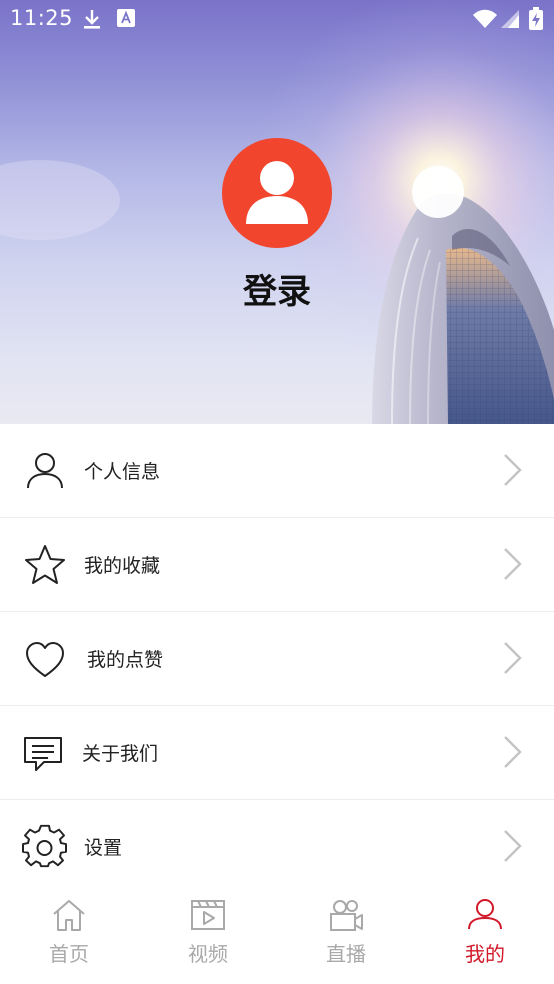  Describe the element at coordinates (45, 564) in the screenshot. I see `star-icon` at that location.